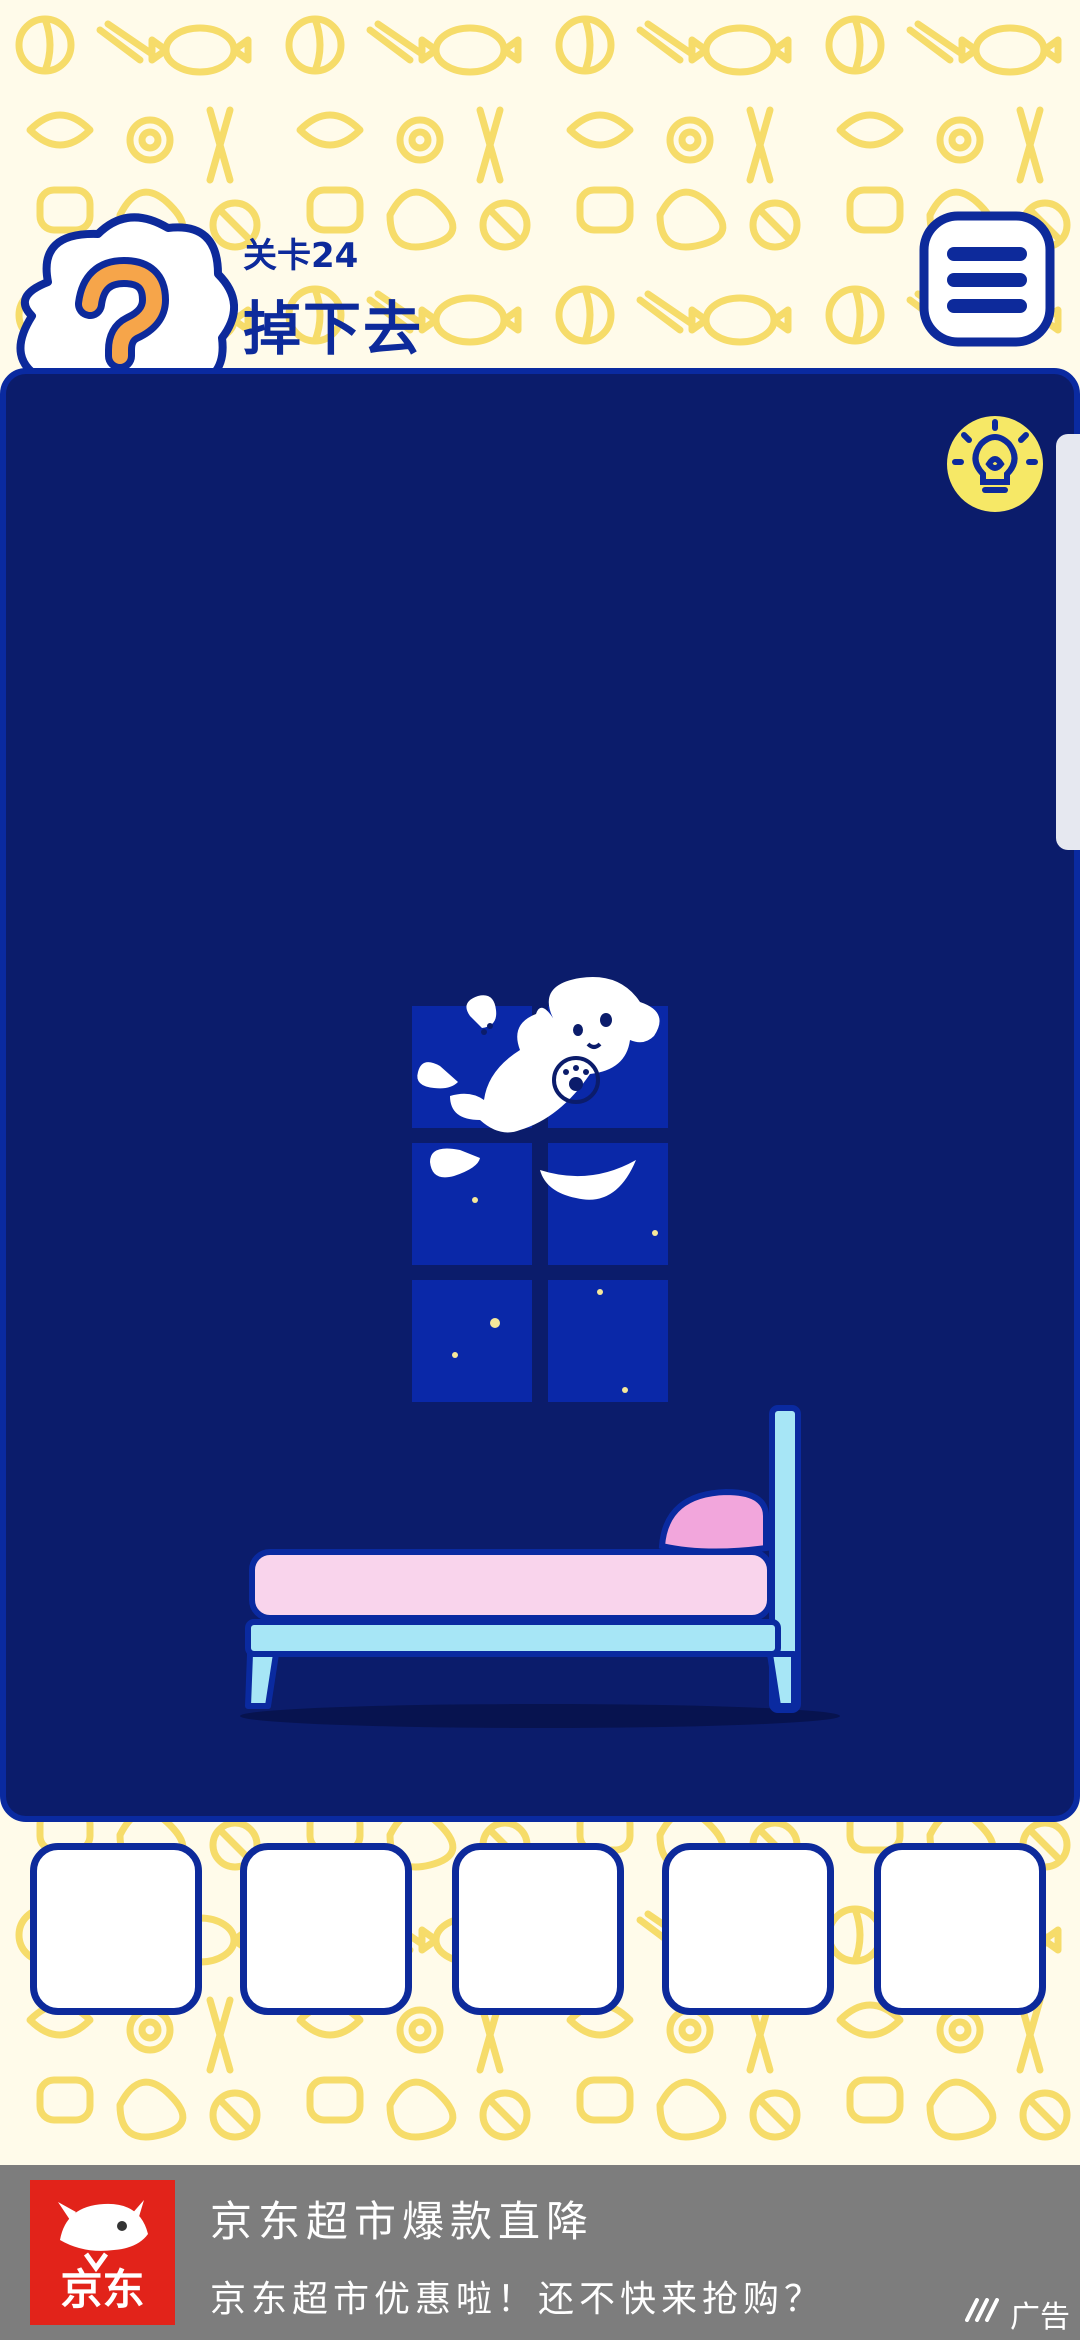  I want to click on ad-title: 京东超市爆款直降, so click(402, 2218).